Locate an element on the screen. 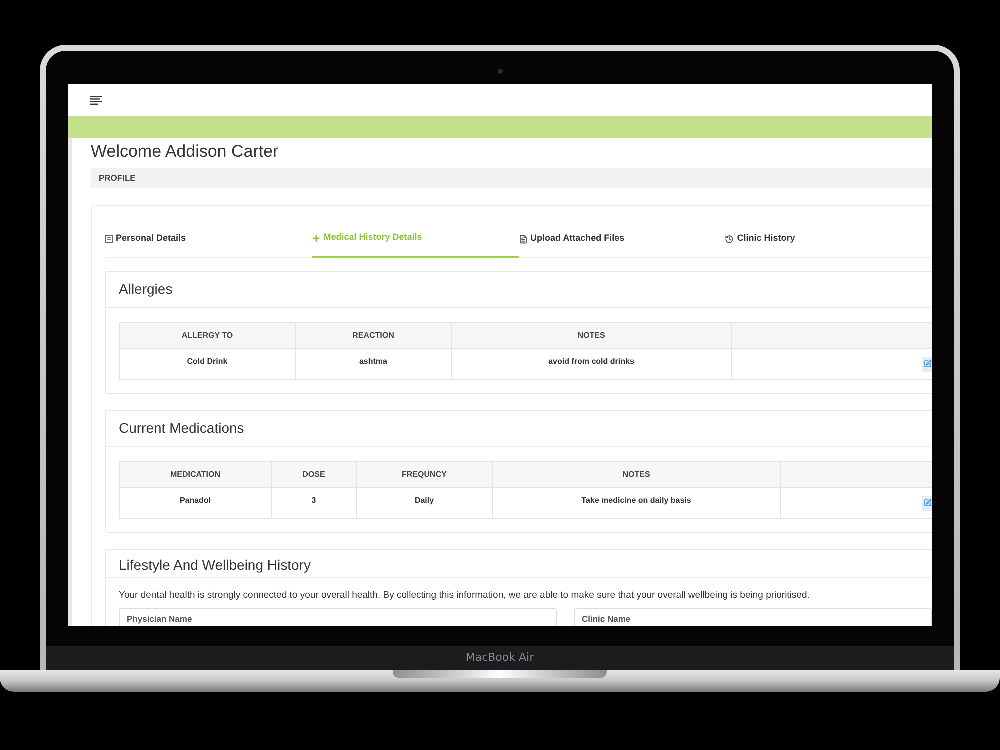 Image resolution: width=1000 pixels, height=750 pixels. file-icon is located at coordinates (523, 239).